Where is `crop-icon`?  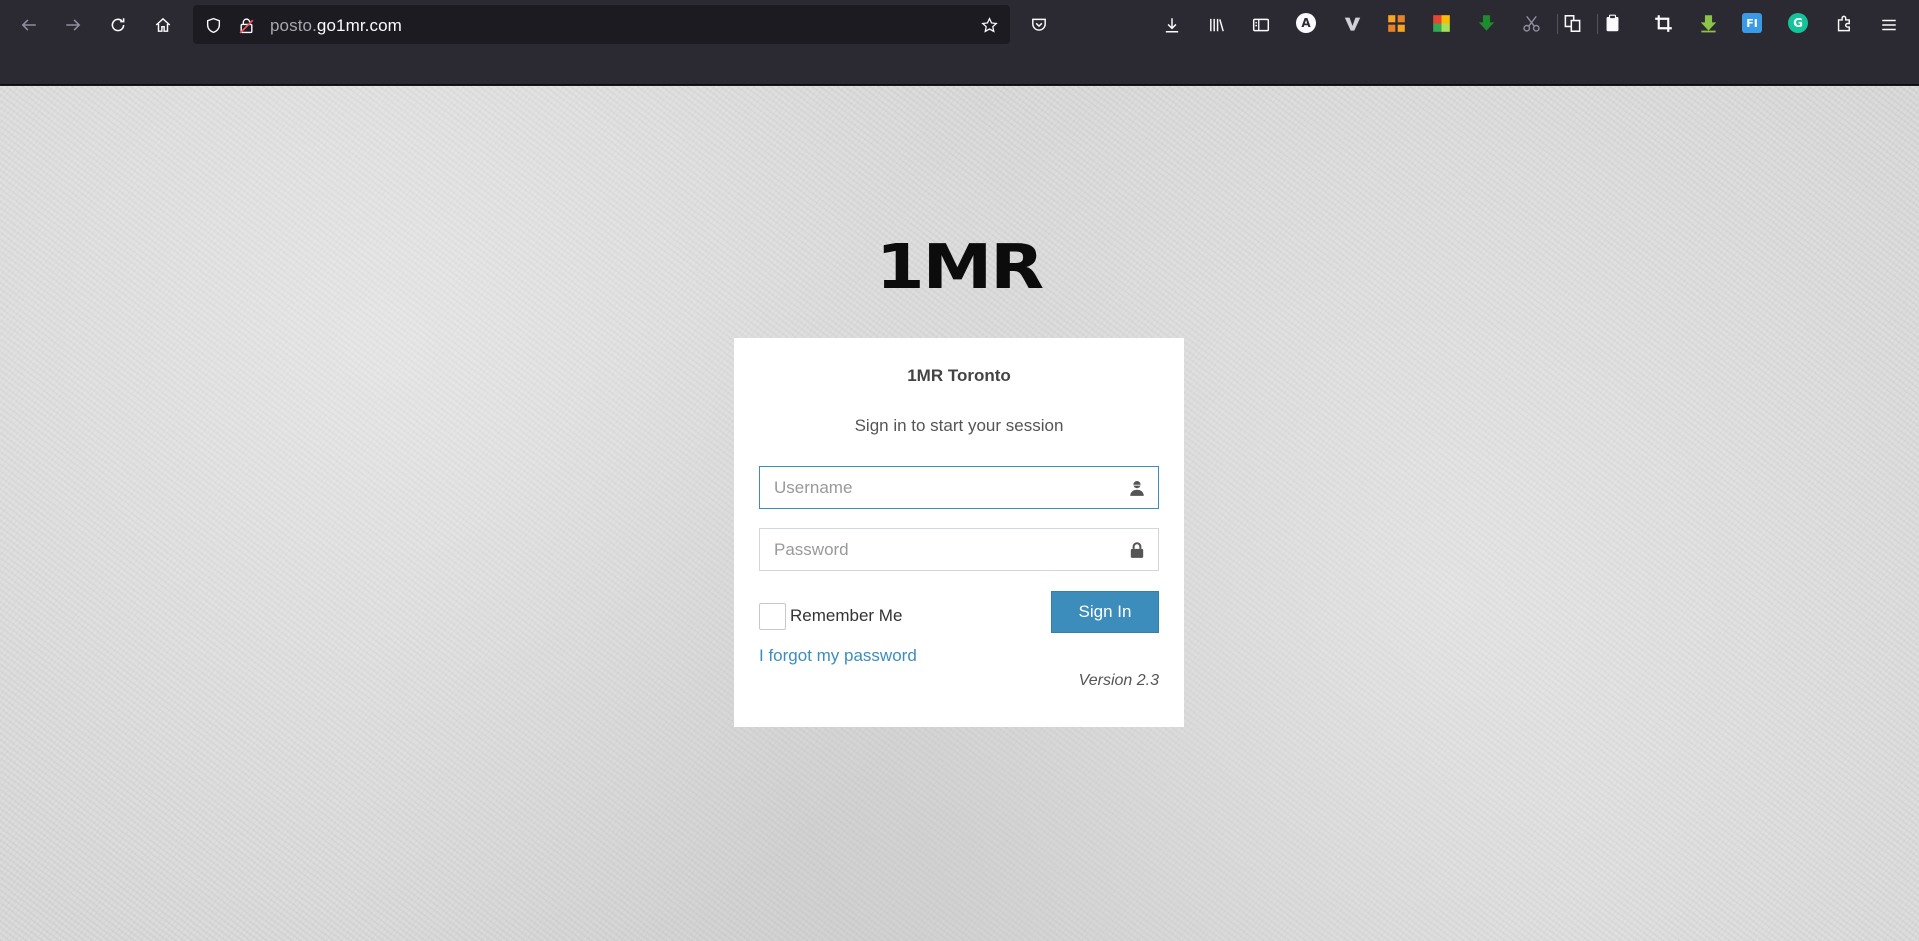 crop-icon is located at coordinates (1663, 23).